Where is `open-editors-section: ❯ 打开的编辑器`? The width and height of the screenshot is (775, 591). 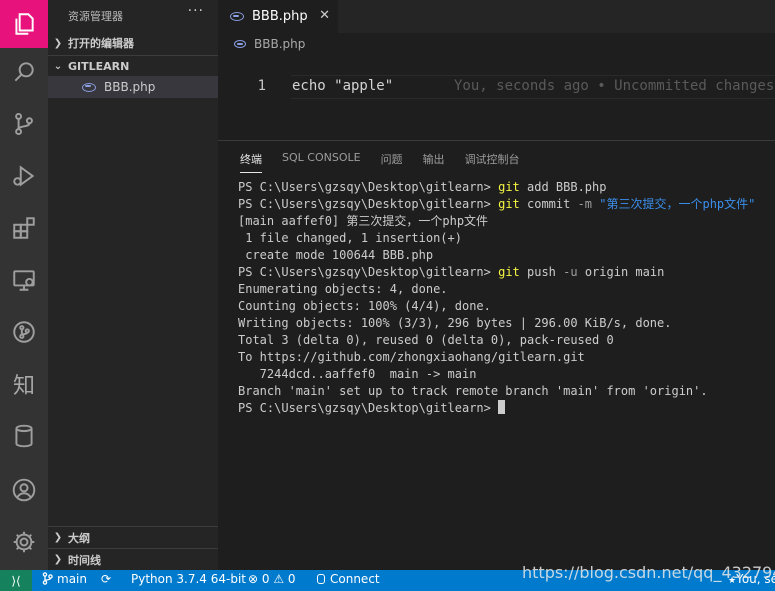 open-editors-section: ❯ 打开的编辑器 is located at coordinates (133, 43).